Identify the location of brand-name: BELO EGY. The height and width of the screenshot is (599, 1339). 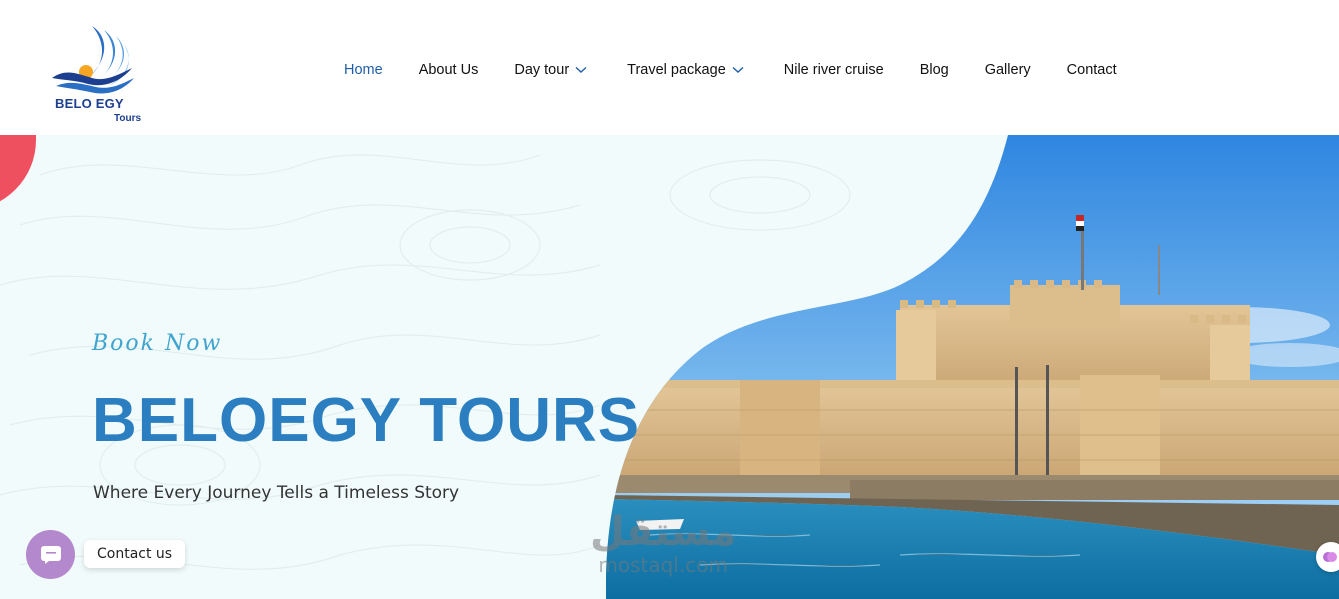
(89, 103).